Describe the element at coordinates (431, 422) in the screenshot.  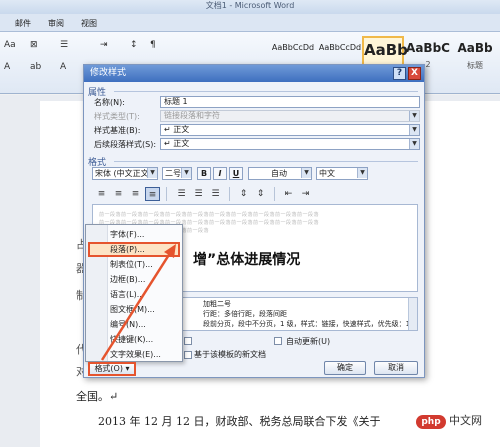
I see `watermark-logo: php` at that location.